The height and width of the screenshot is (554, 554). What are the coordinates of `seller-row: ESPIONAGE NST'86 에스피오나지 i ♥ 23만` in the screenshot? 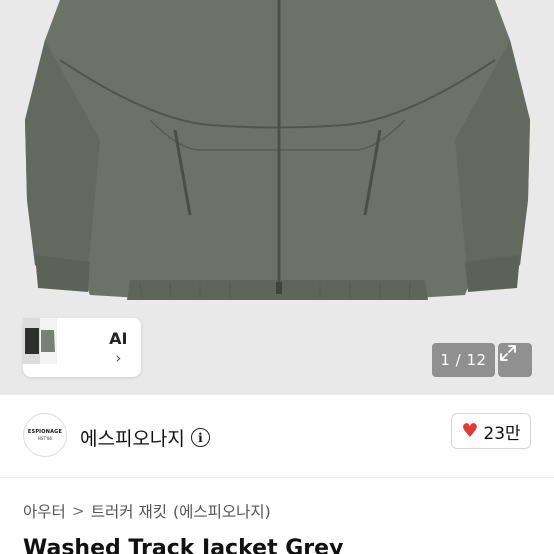 It's located at (277, 436).